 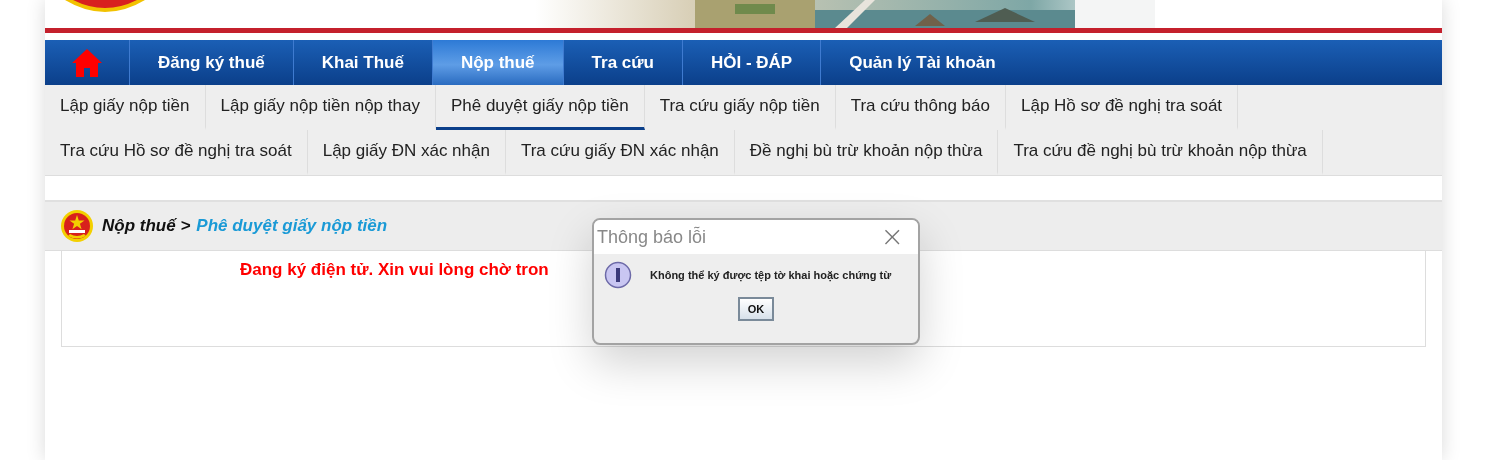 What do you see at coordinates (652, 237) in the screenshot?
I see `dialog-title: Thông báo lỗi` at bounding box center [652, 237].